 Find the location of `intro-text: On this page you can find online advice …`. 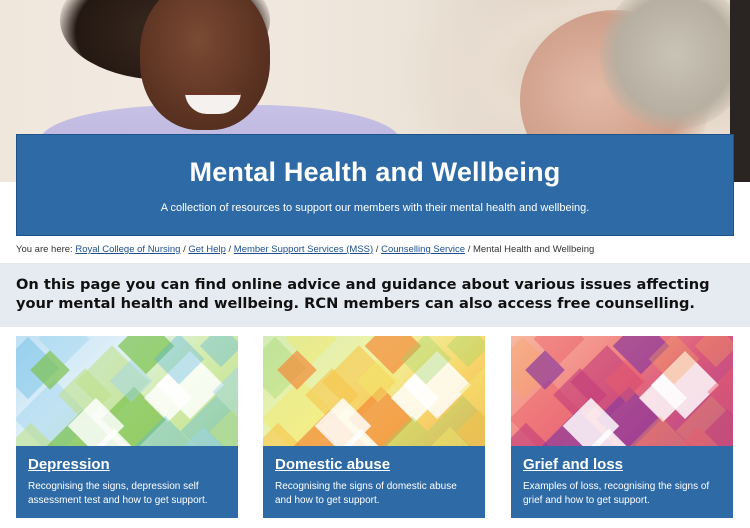

intro-text: On this page you can find online advice … is located at coordinates (363, 294).